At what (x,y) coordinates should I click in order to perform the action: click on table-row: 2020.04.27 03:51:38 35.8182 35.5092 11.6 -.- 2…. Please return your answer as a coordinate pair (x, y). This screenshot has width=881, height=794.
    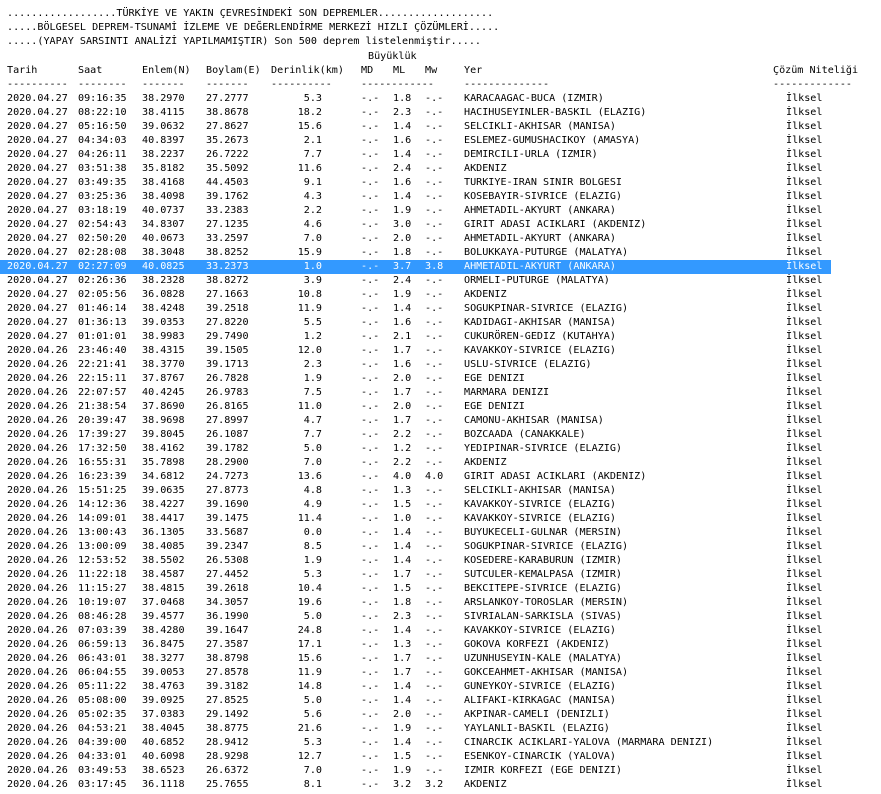
    Looking at the image, I should click on (415, 169).